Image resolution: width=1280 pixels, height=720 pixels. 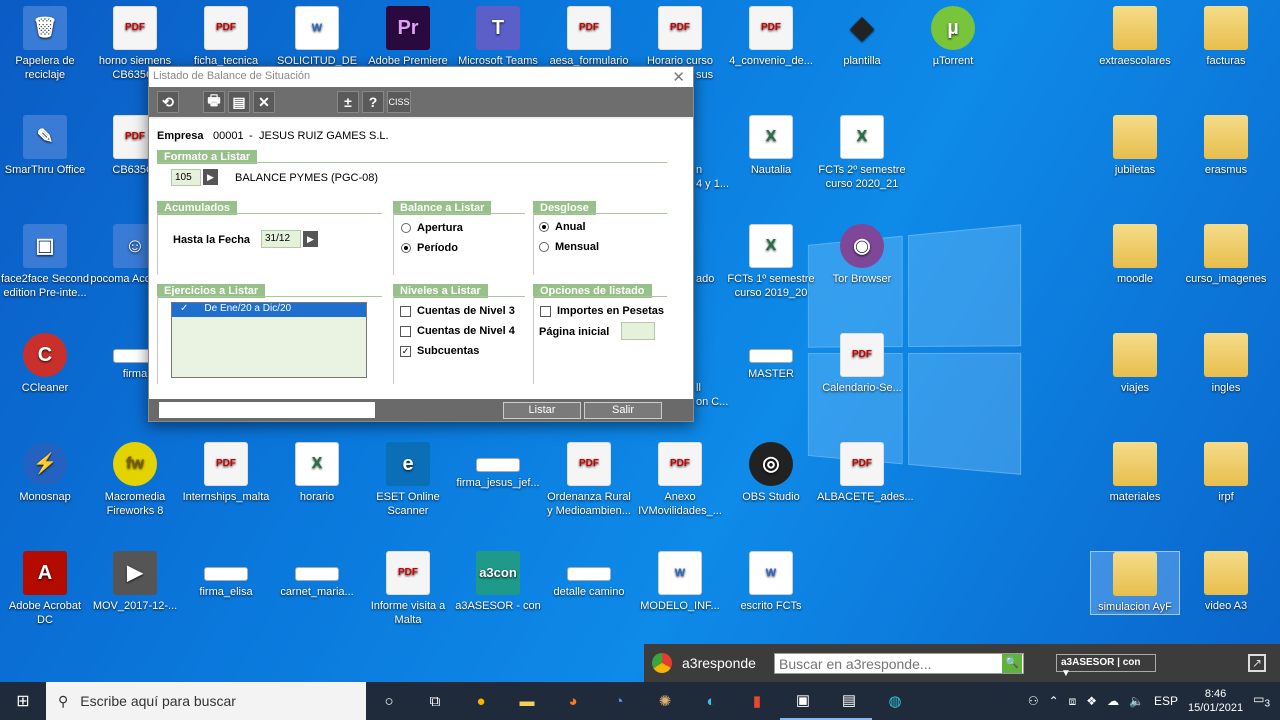 I want to click on desktop-icon-premiere: Pr Adobe Premiere, so click(x=408, y=37).